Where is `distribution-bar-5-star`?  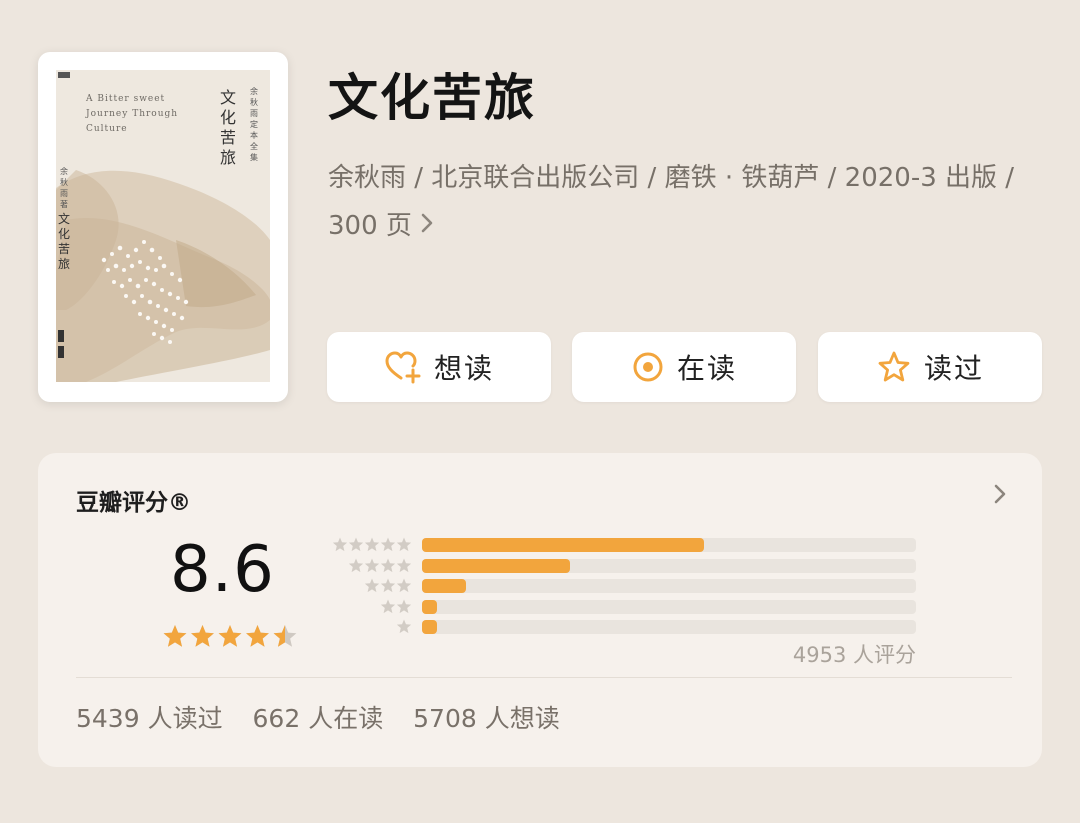
distribution-bar-5-star is located at coordinates (563, 545).